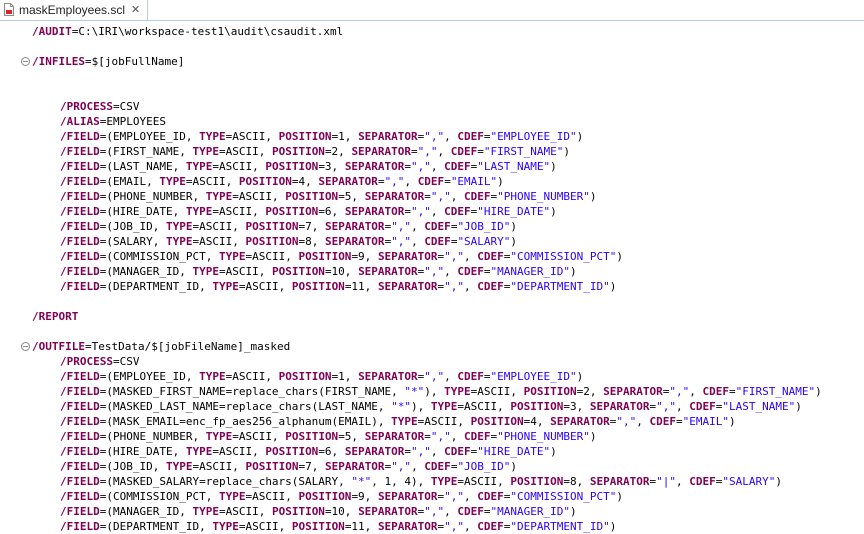 This screenshot has height=534, width=864. I want to click on keyword-token: /PROCESS, so click(86, 106).